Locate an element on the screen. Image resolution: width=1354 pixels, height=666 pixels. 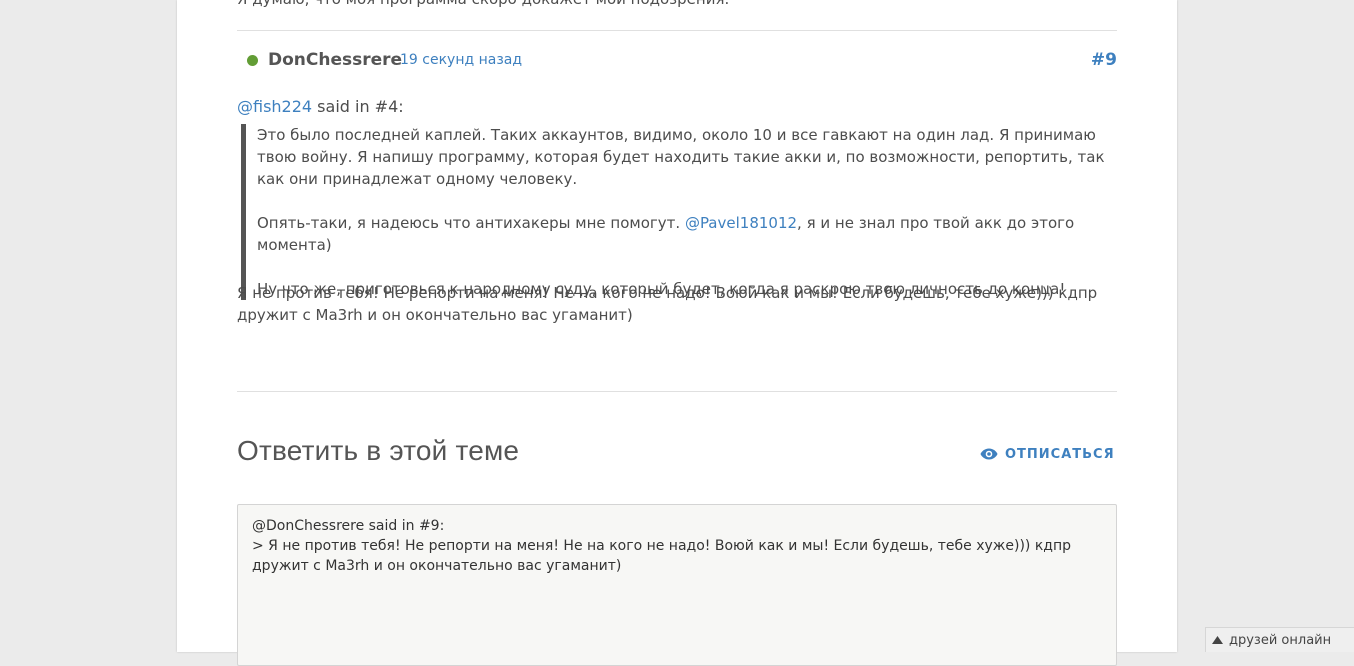
unsubscribe-button: ОТПИСАТЬСЯ is located at coordinates (1047, 454).